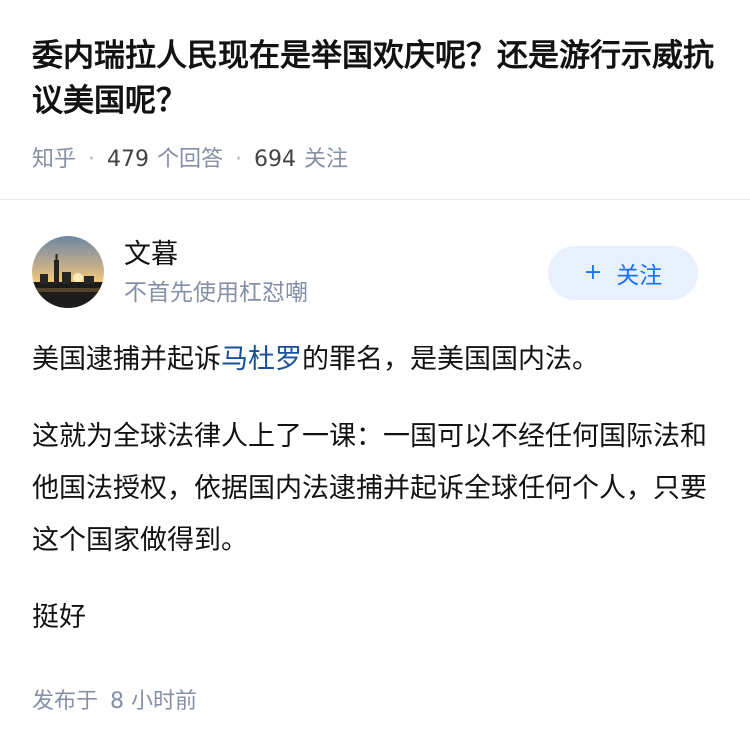  I want to click on plus-icon: +, so click(593, 272).